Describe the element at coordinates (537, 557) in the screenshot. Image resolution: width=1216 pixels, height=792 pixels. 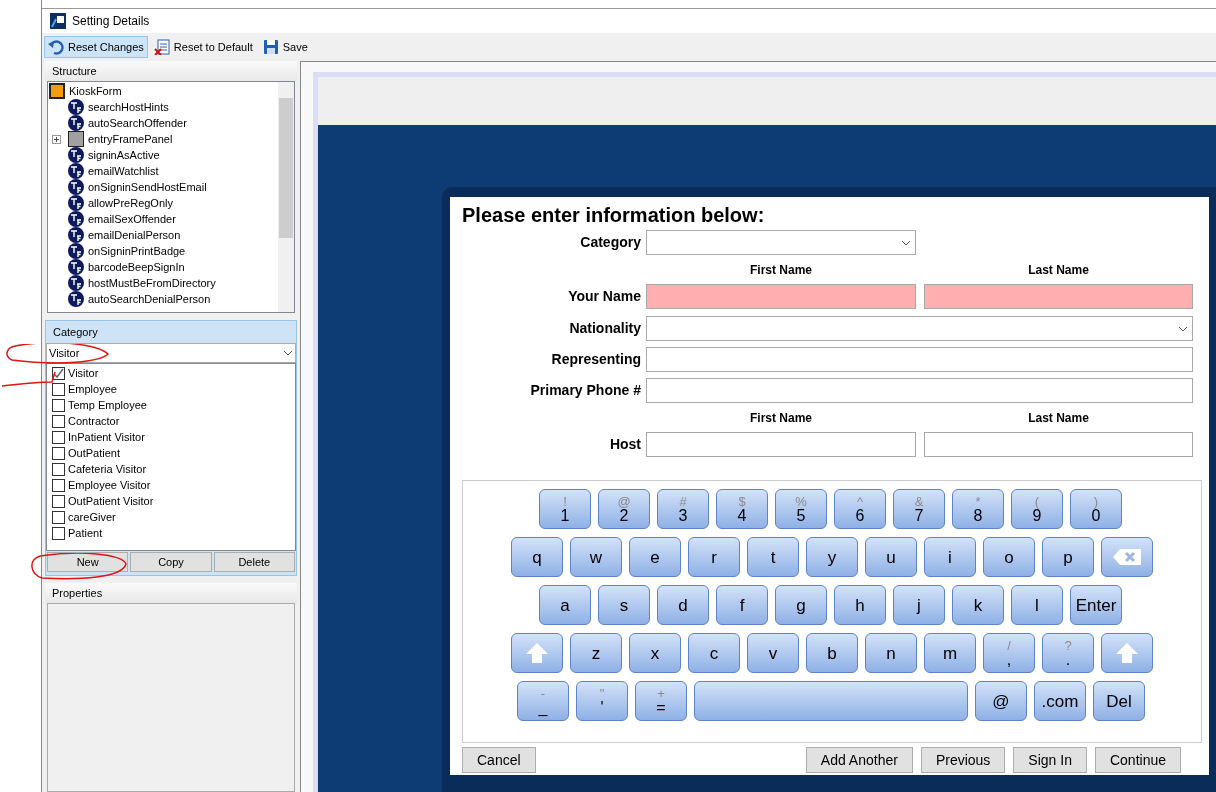
I see `keyboard-key: q` at that location.